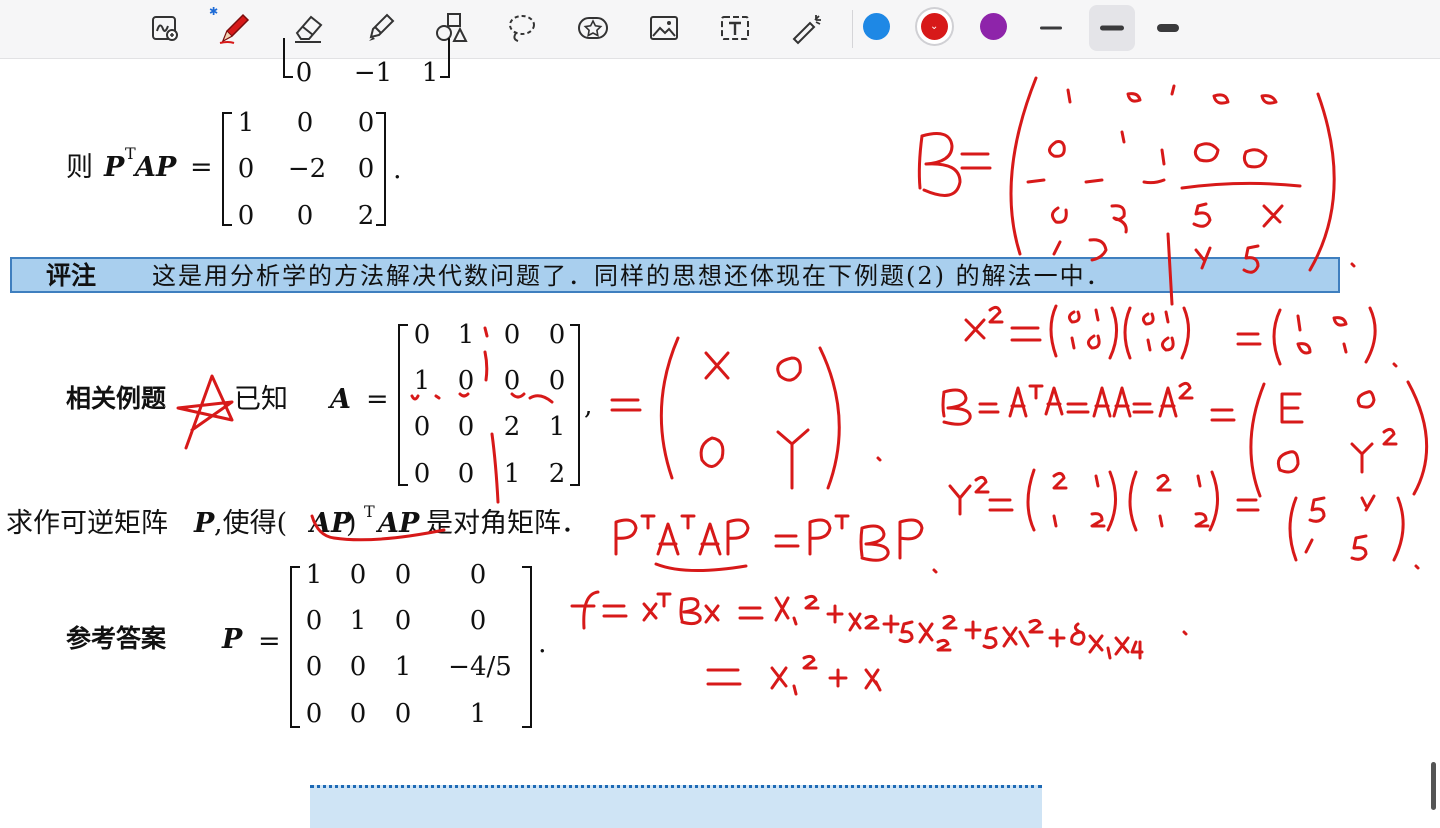  I want to click on ink-P, so click(820, 537).